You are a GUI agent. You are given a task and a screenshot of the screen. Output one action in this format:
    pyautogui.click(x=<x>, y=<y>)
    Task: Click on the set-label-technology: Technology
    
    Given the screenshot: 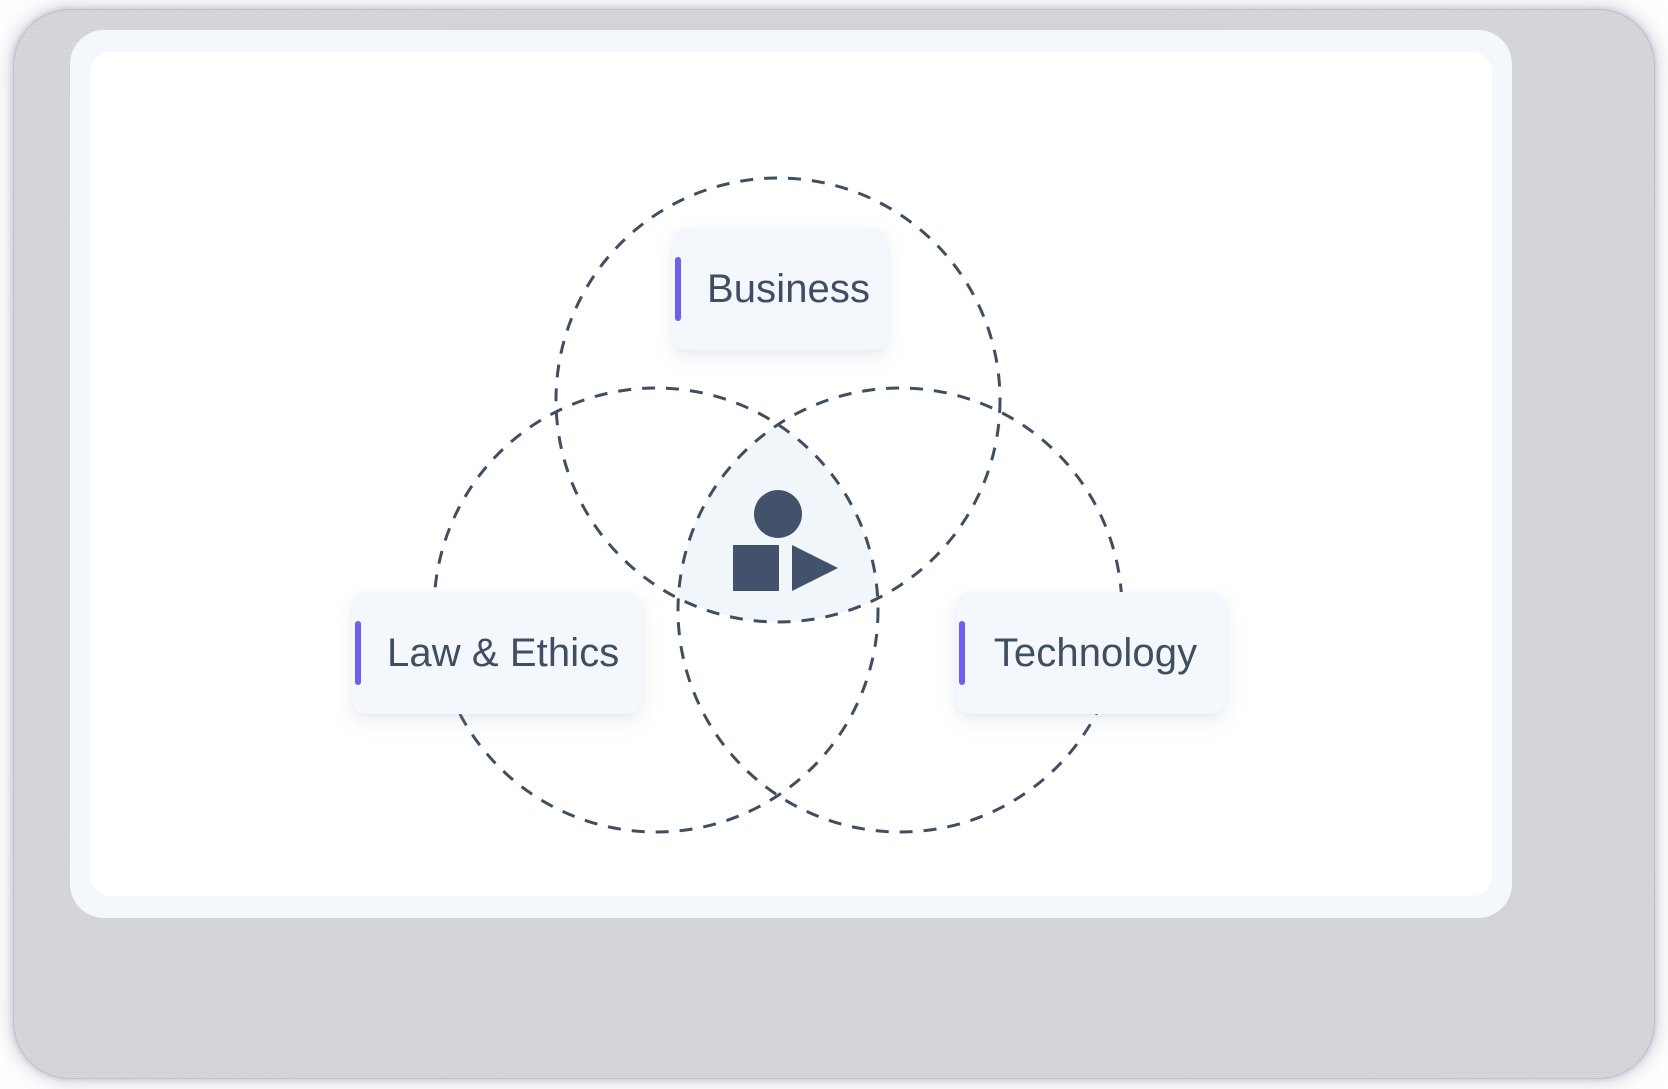 What is the action you would take?
    pyautogui.click(x=1095, y=652)
    